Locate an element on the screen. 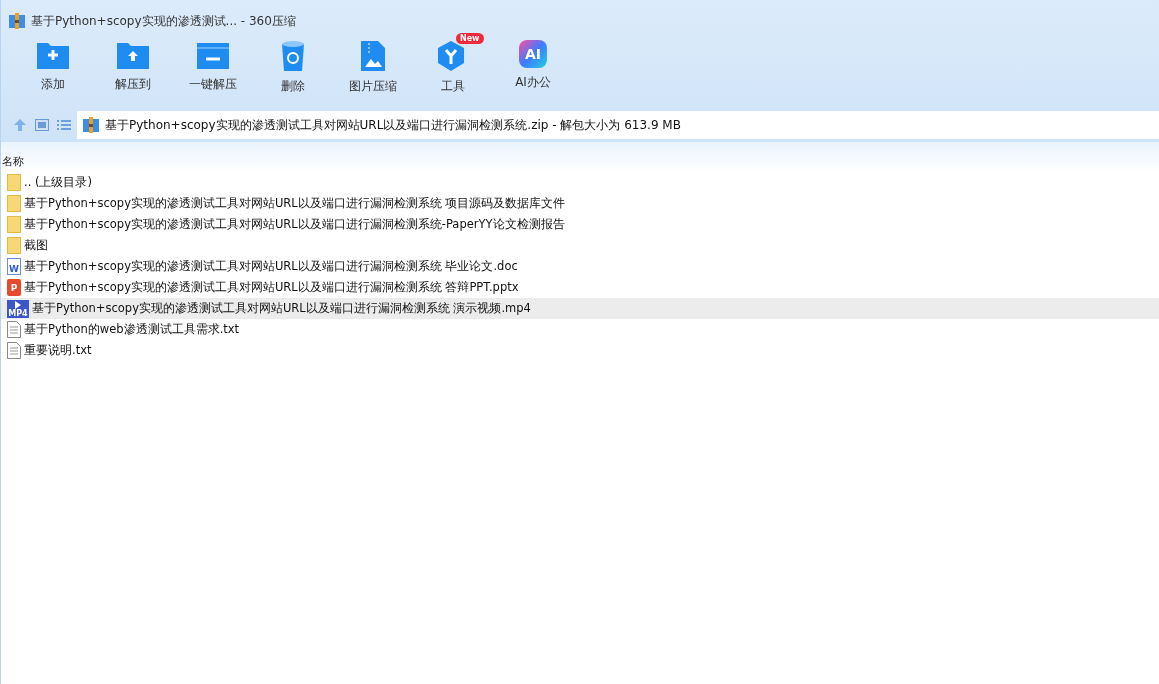 Image resolution: width=1159 pixels, height=684 pixels. address-field: 基于Python+scopy实现的渗透测试工具对网站URL以及端口进行漏洞检测系统.zip - 解包大小为 613.9 MB is located at coordinates (618, 125).